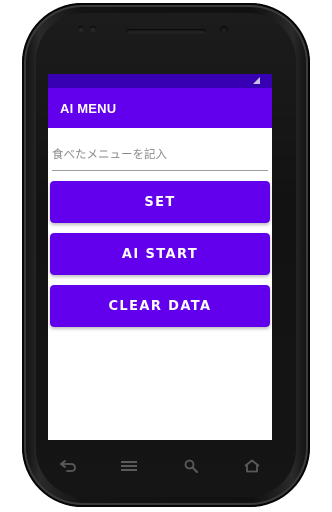 Image resolution: width=332 pixels, height=512 pixels. I want to click on search-icon, so click(191, 466).